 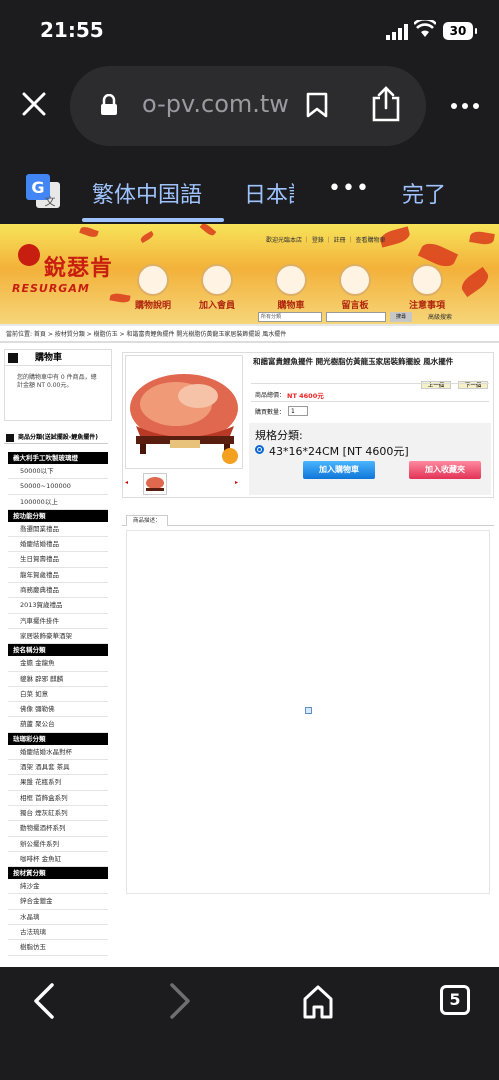 I want to click on nav-join-member: 加入會員, so click(x=217, y=287).